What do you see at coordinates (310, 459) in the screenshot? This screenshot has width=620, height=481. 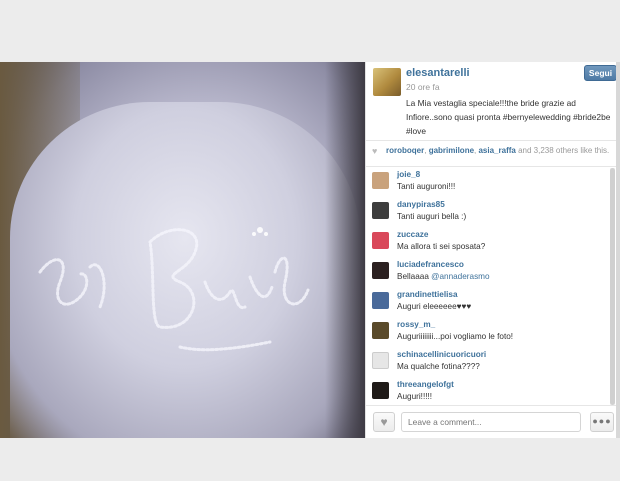 I see `bottom-background` at bounding box center [310, 459].